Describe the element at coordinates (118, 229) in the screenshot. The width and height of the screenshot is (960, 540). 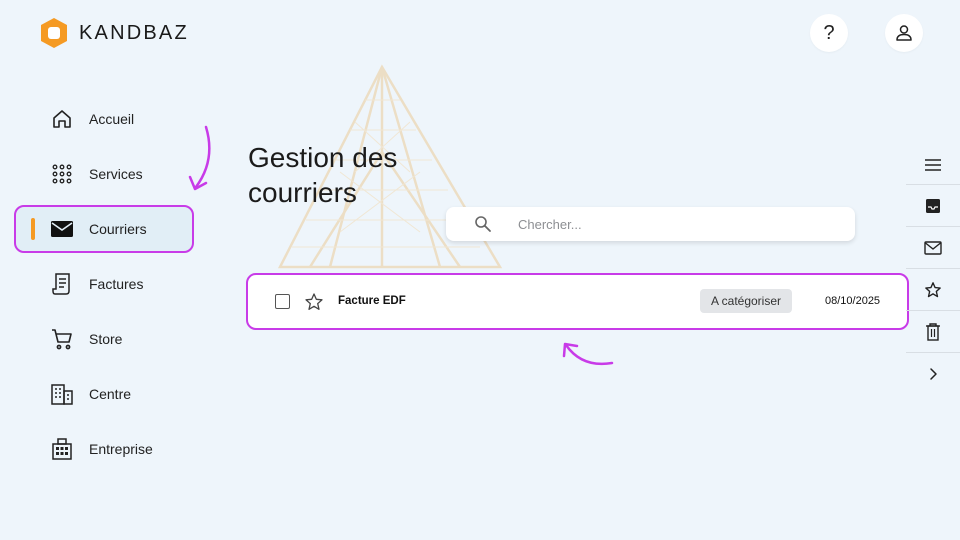
I see `sidebar-item-label: Courriers` at that location.